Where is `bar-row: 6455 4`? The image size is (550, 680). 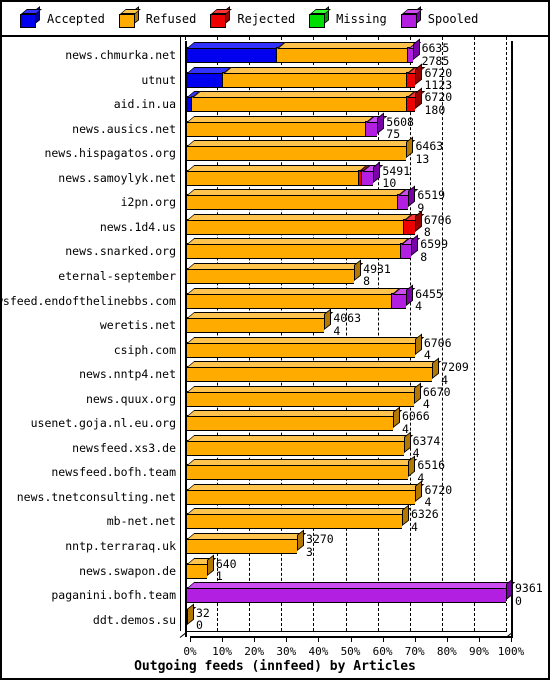
bar-row: 6455 4 is located at coordinates (275, 298).